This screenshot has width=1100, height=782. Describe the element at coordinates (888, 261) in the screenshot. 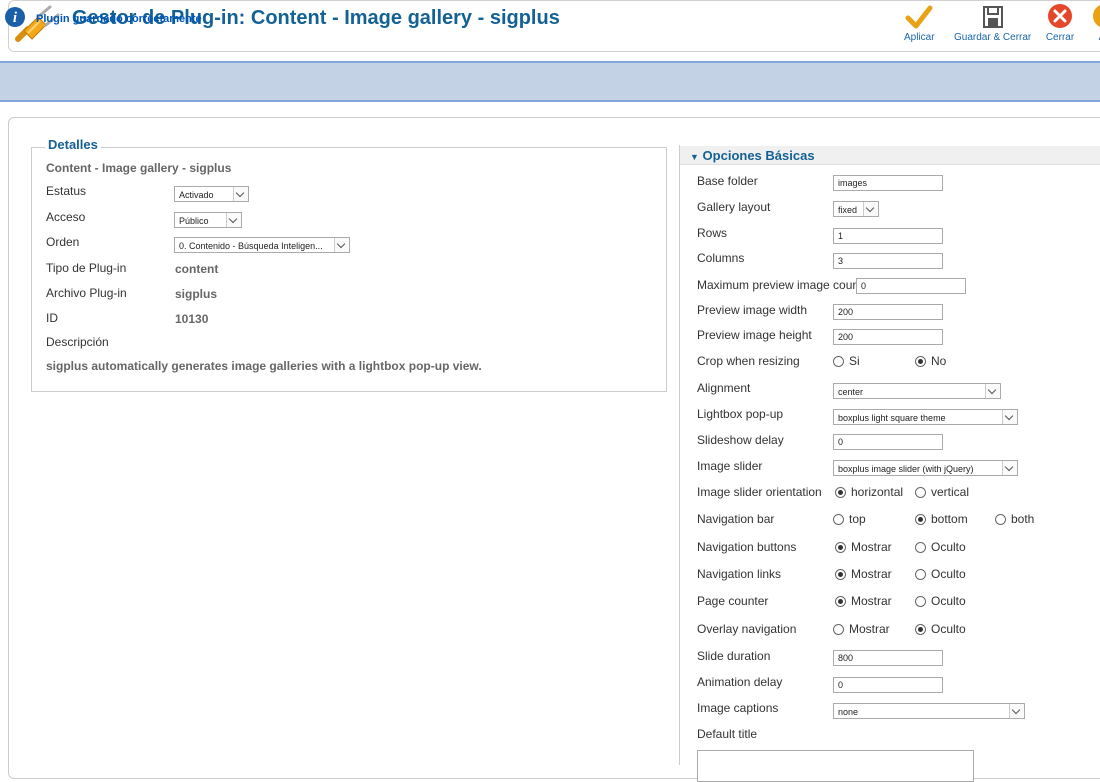

I see `columns-input: 3` at that location.